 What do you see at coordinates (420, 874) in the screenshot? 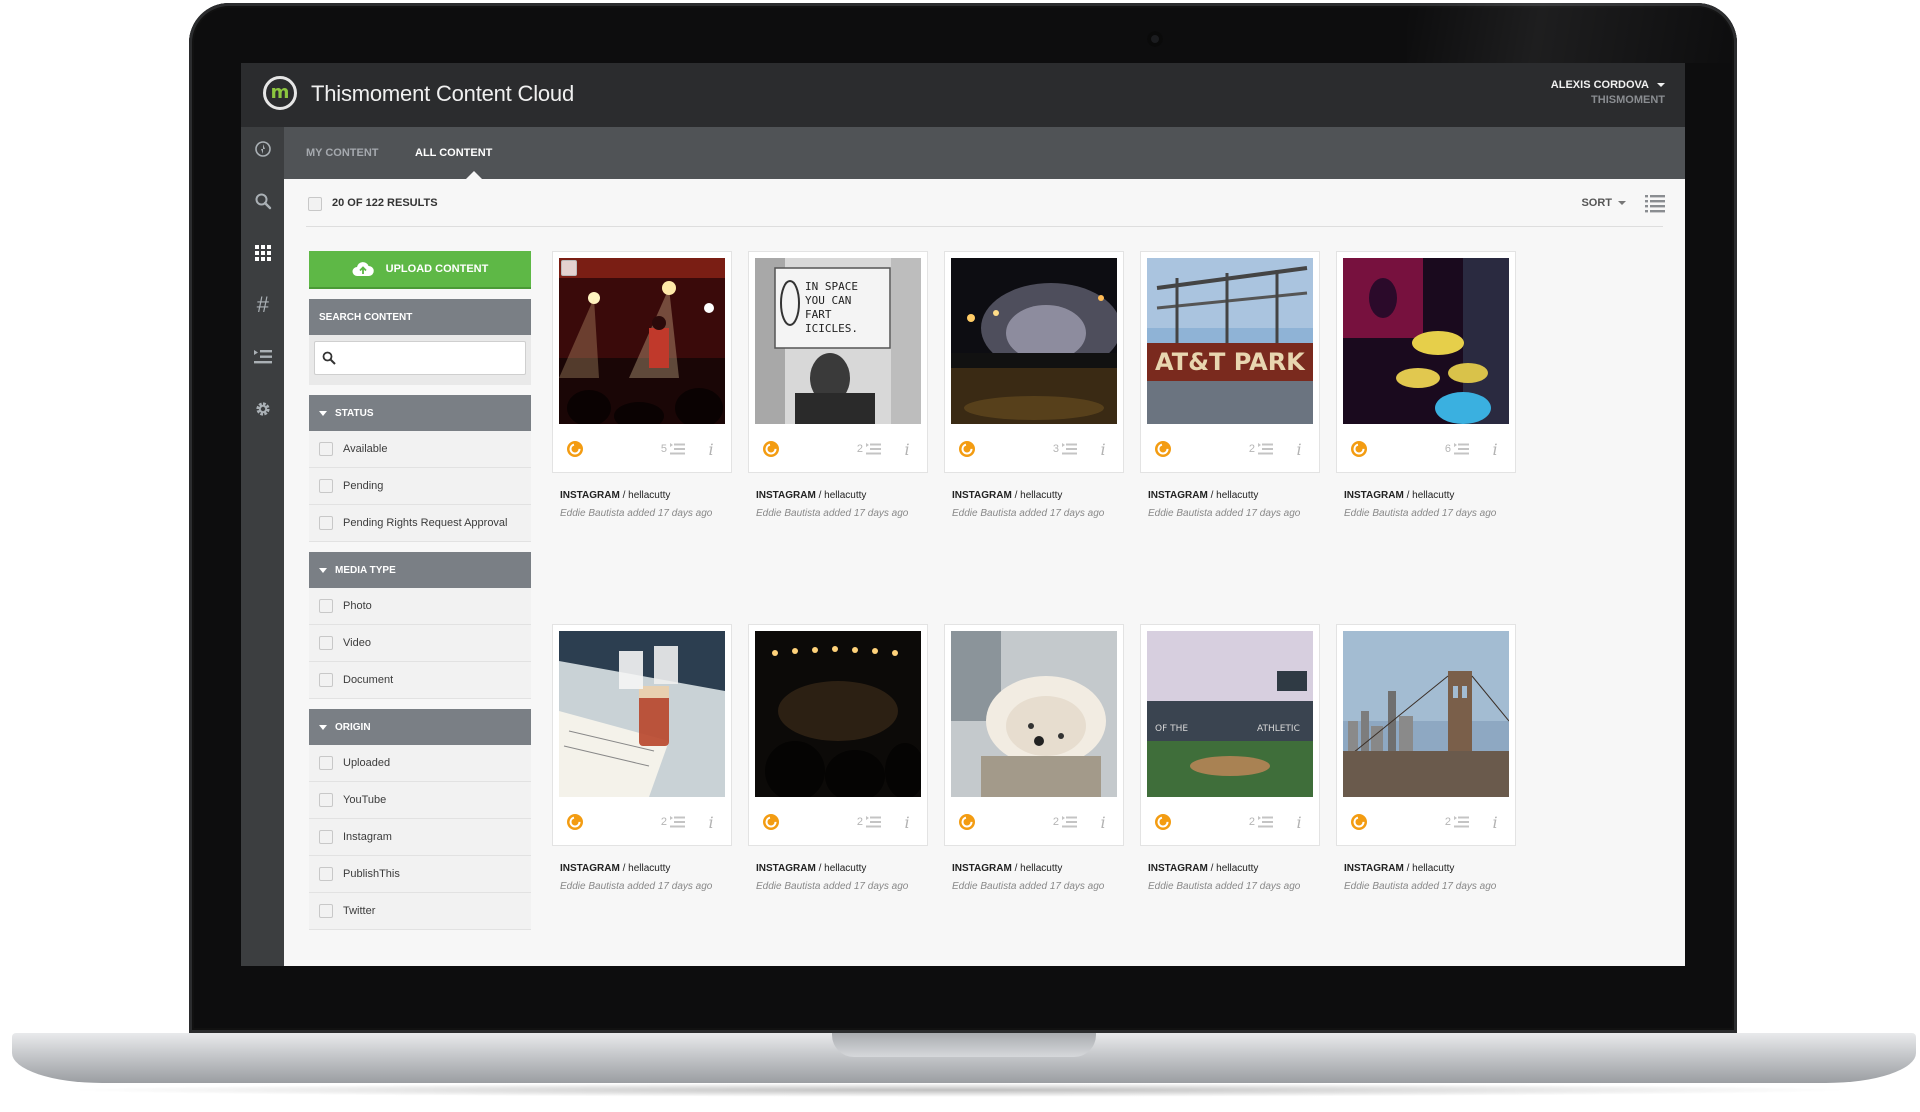
I see `filter-option: PublishThis` at bounding box center [420, 874].